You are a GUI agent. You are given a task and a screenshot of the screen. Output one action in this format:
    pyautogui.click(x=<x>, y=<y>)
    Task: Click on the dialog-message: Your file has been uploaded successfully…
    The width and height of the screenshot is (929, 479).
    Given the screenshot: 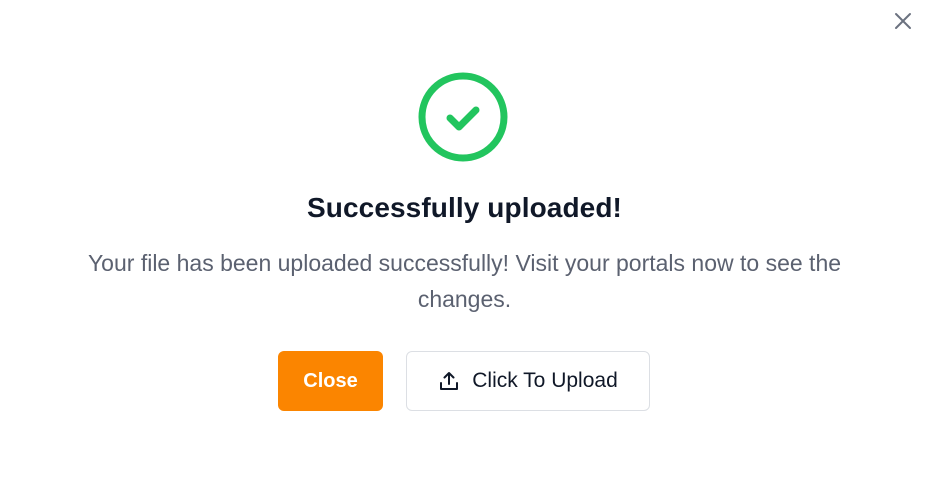 What is the action you would take?
    pyautogui.click(x=464, y=281)
    